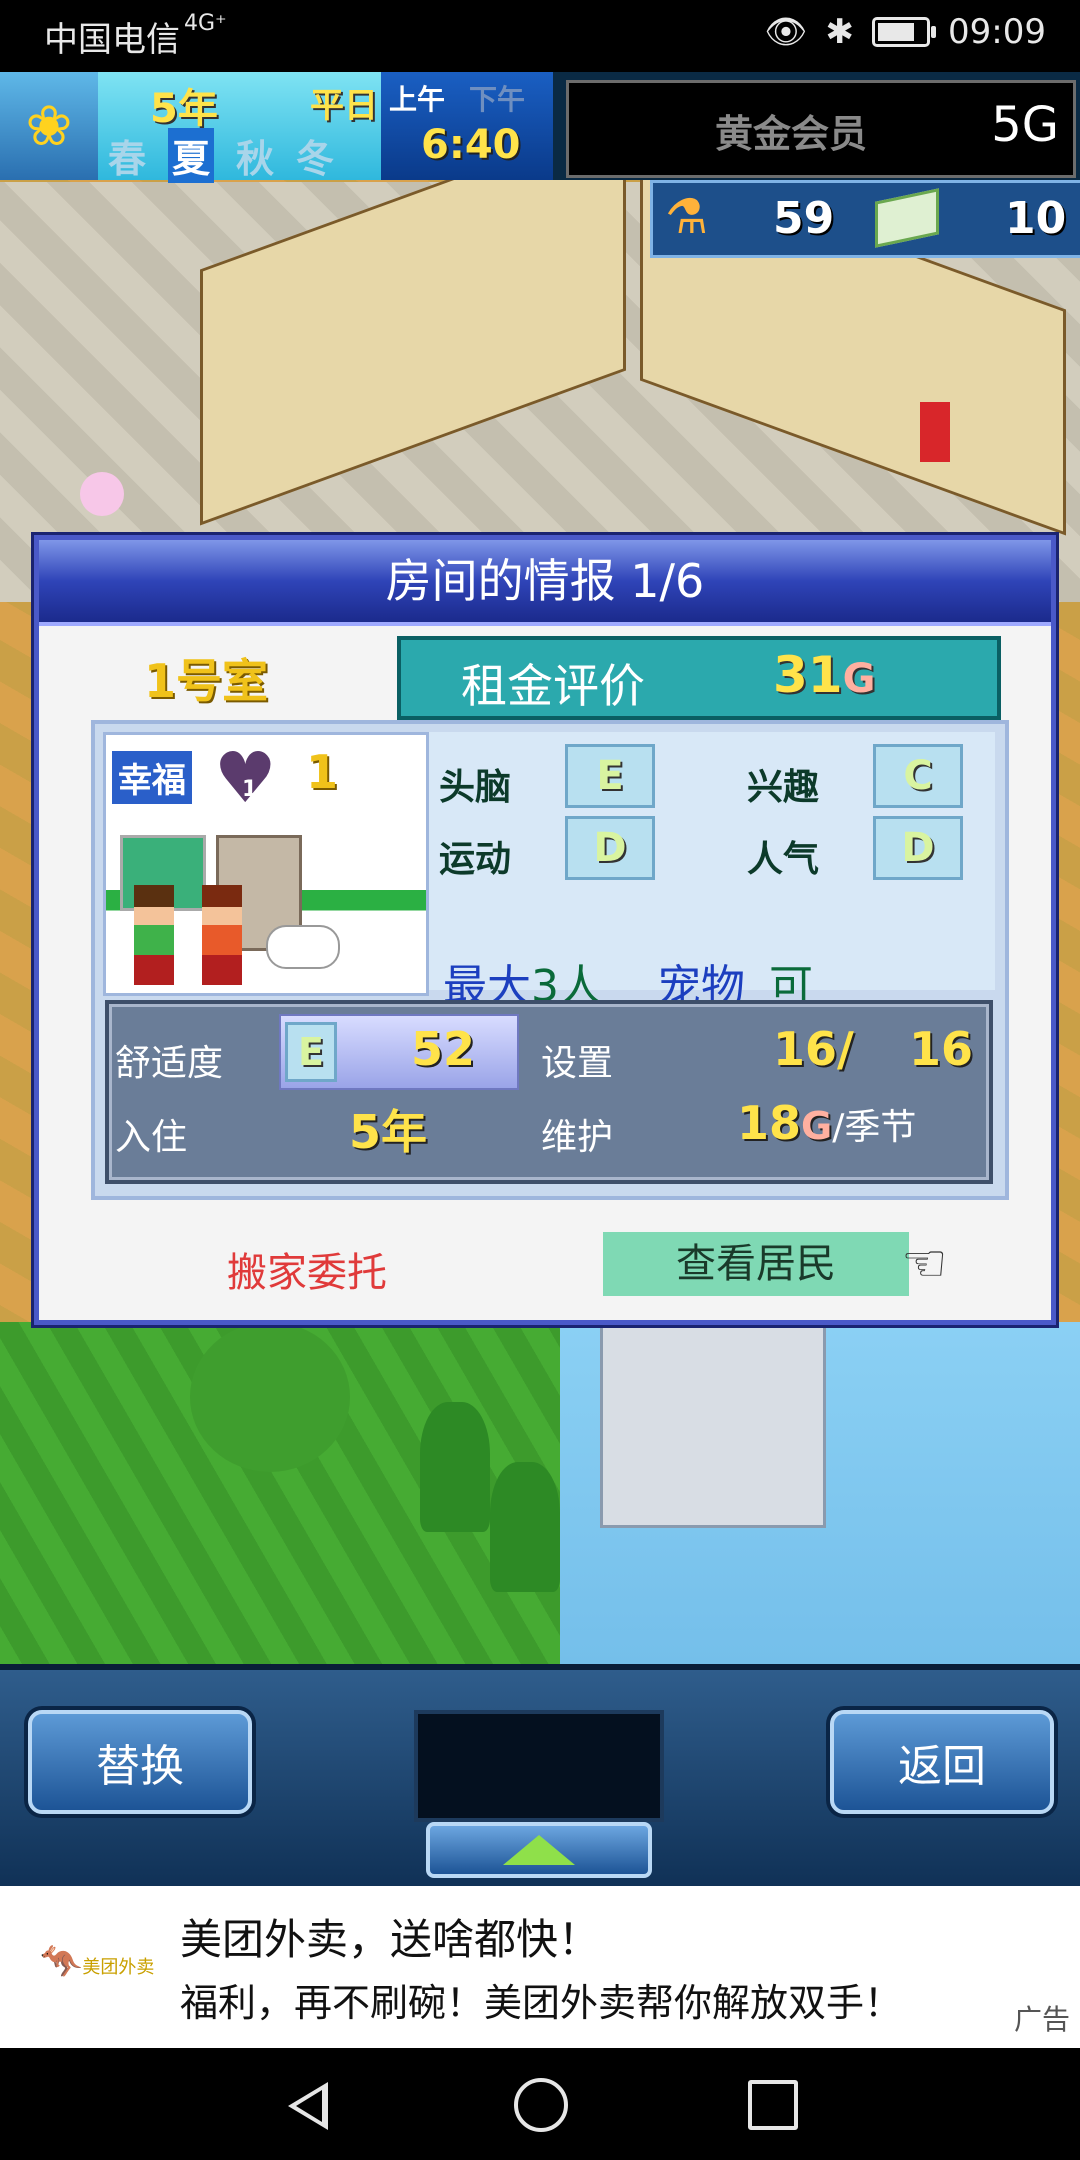 This screenshot has width=1080, height=2160. I want to click on stat-sport-grade: D, so click(610, 848).